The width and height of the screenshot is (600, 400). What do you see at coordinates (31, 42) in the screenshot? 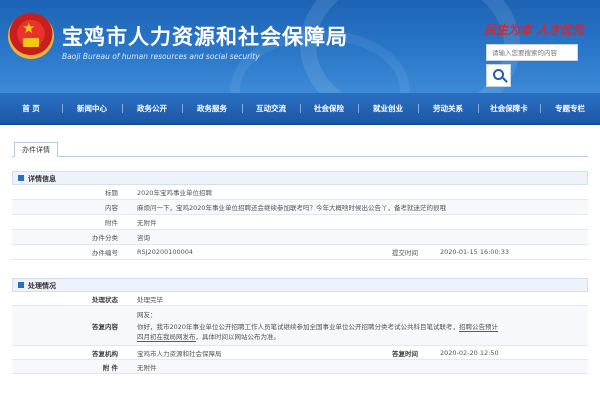
I see `tiananmen-icon` at bounding box center [31, 42].